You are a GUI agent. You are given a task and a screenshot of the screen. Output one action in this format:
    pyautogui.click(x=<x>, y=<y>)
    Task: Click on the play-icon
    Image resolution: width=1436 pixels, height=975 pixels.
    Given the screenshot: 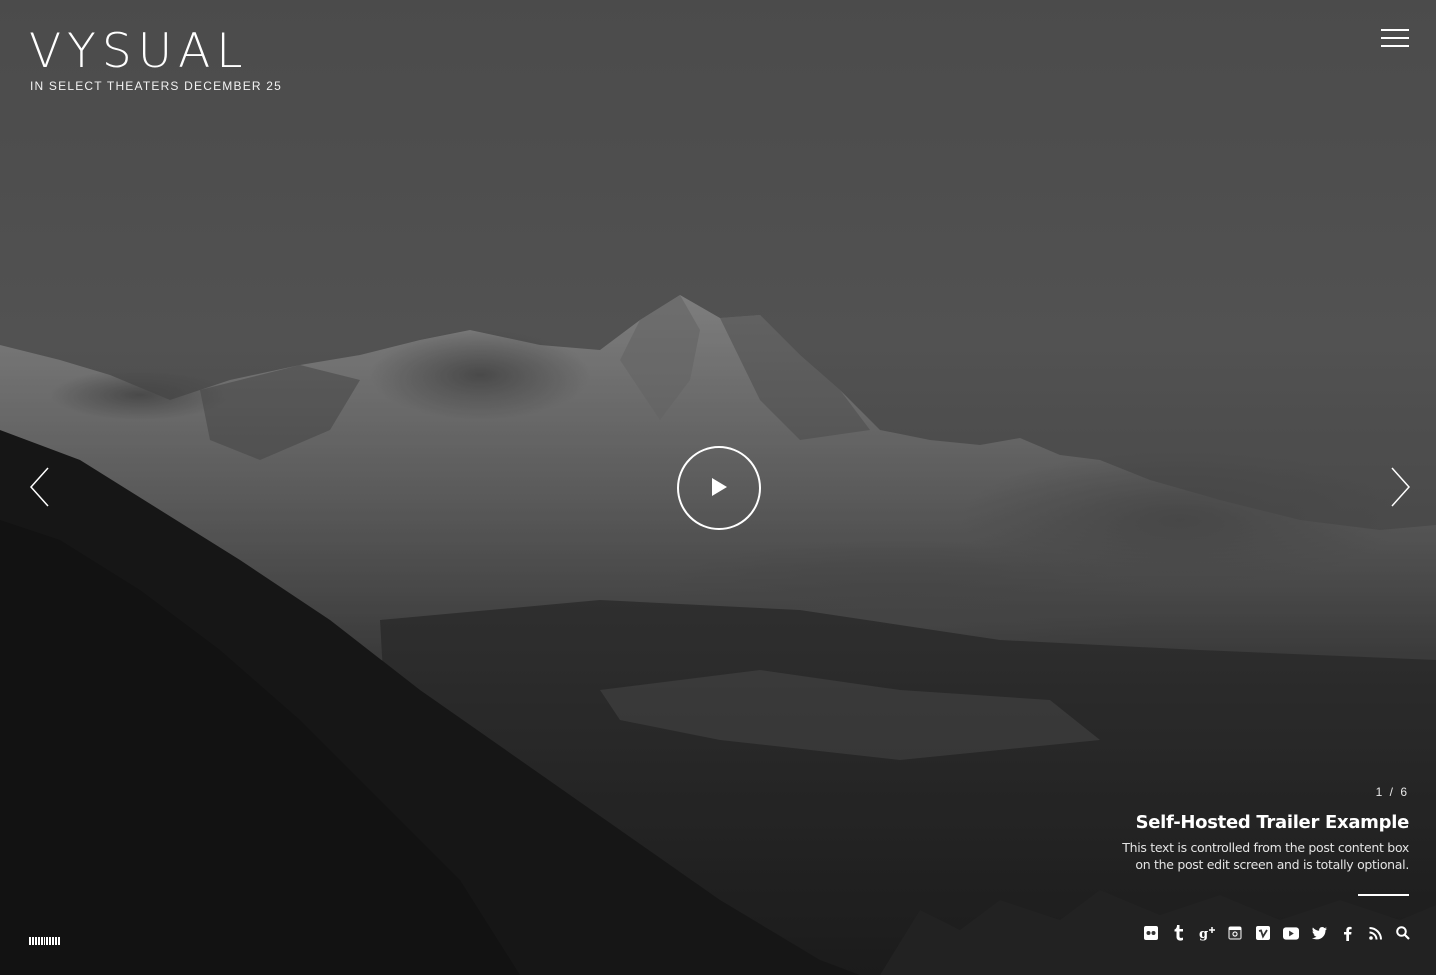 What is the action you would take?
    pyautogui.click(x=719, y=487)
    